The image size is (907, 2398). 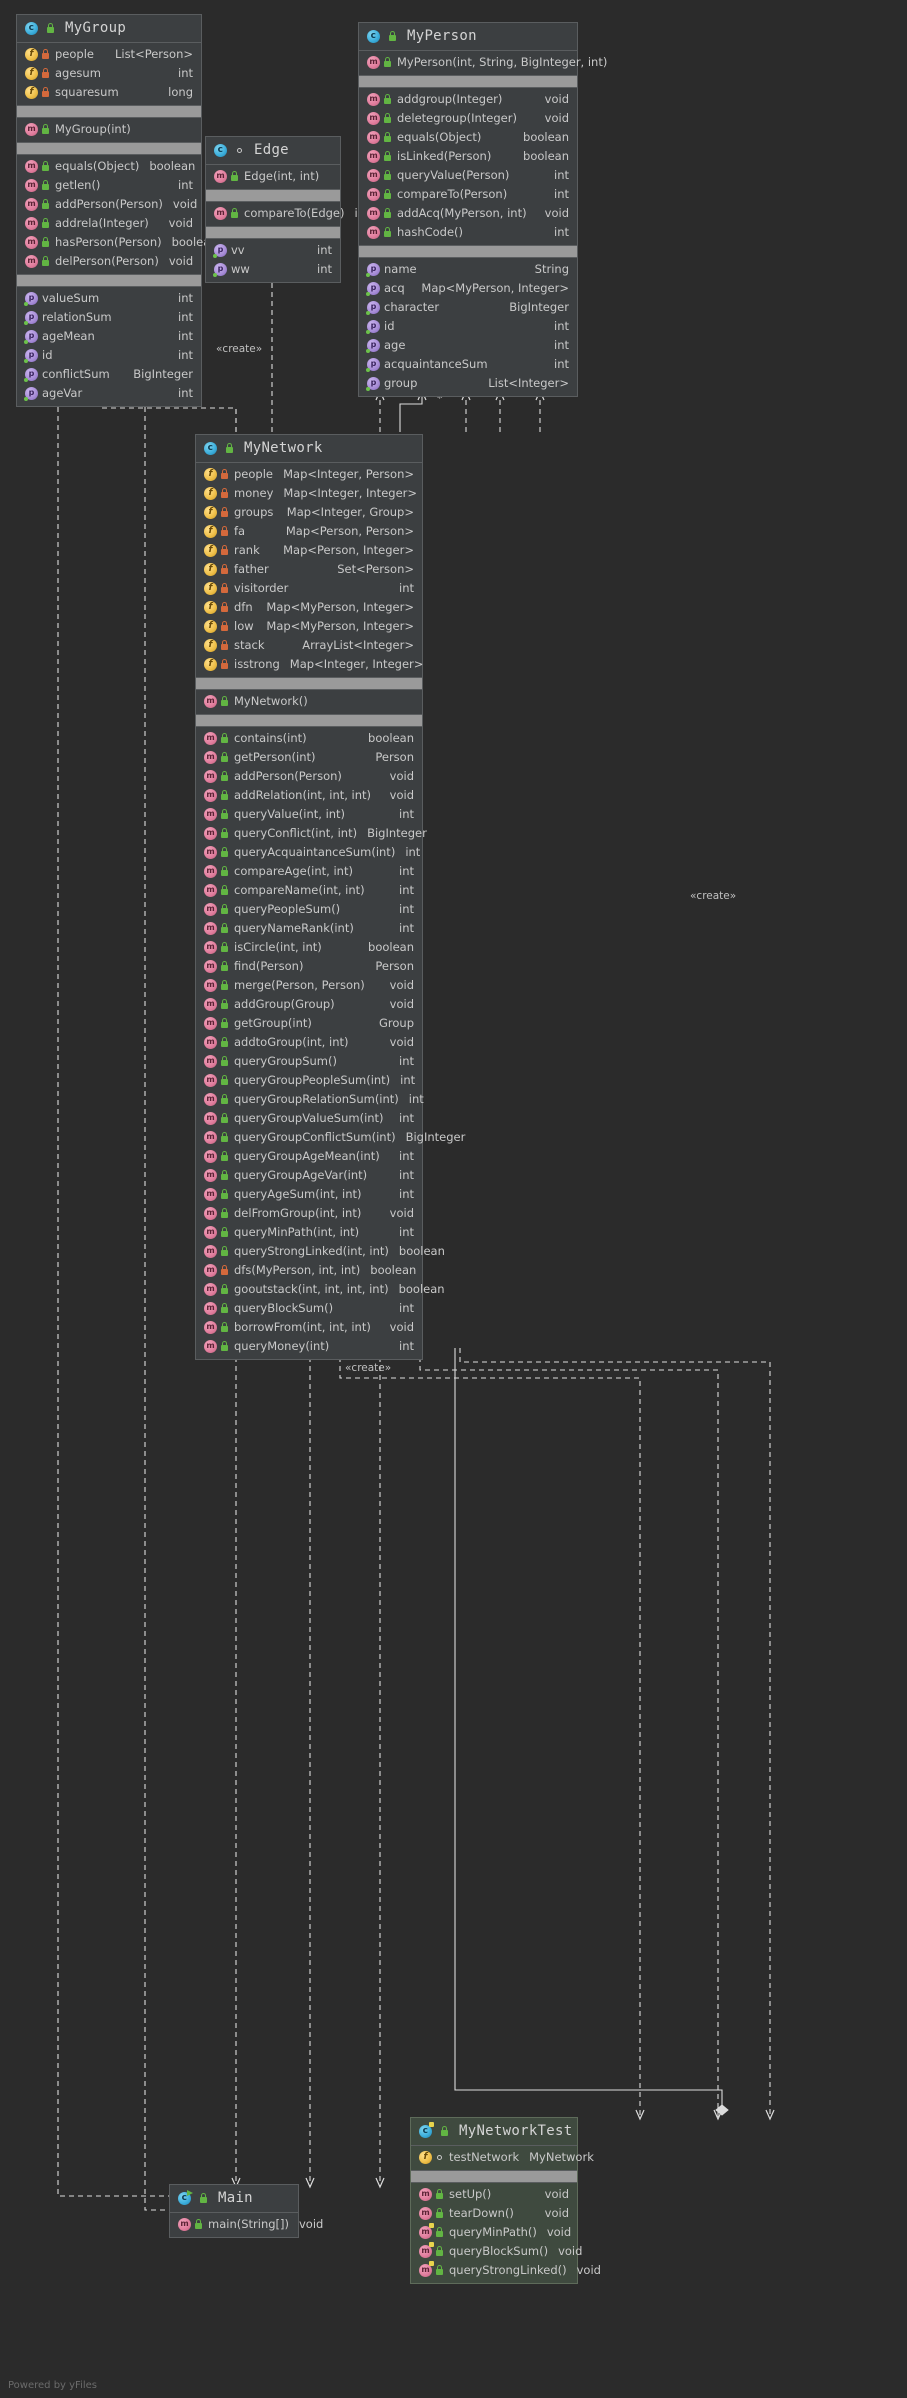 What do you see at coordinates (502, 2157) in the screenshot?
I see `field-row: testNetwork MyNetwork` at bounding box center [502, 2157].